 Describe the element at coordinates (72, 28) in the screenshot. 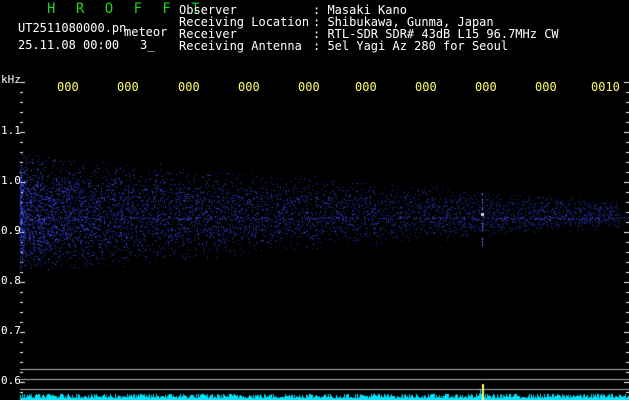

I see `file-name: UT2511080000.pn` at that location.